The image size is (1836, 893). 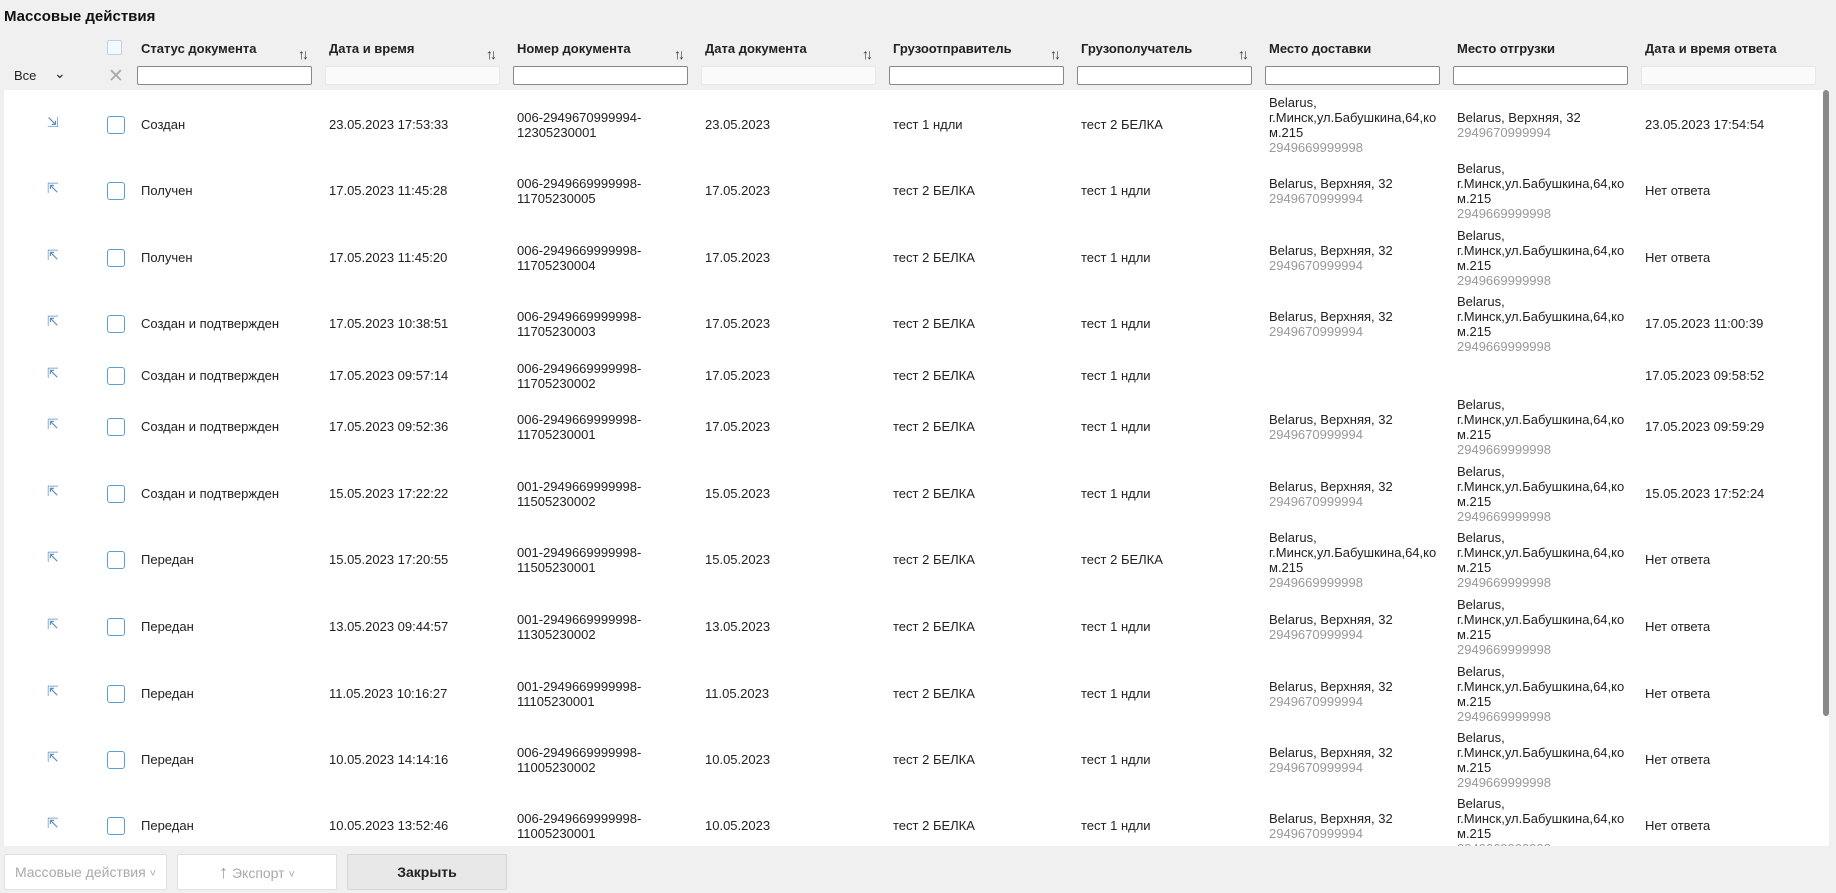 What do you see at coordinates (257, 872) in the screenshot?
I see `export-button: ↑ Экспорт ˅` at bounding box center [257, 872].